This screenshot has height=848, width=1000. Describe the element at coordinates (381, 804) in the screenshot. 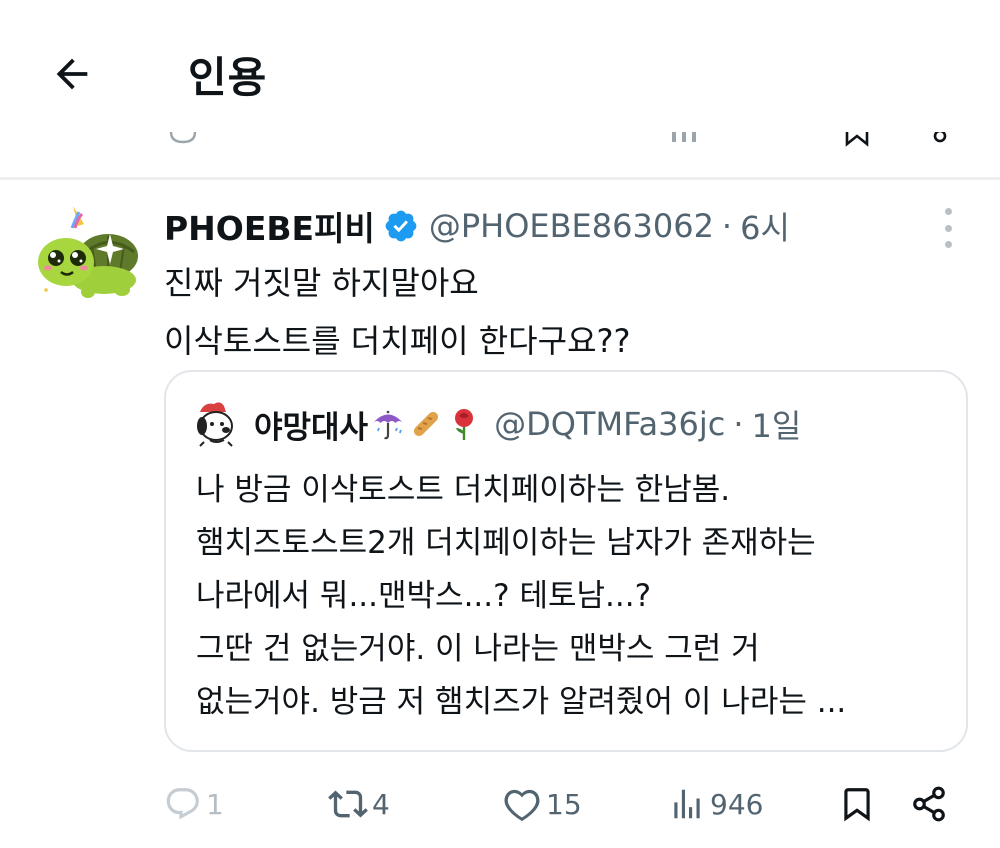

I see `retweet-count: 4` at that location.